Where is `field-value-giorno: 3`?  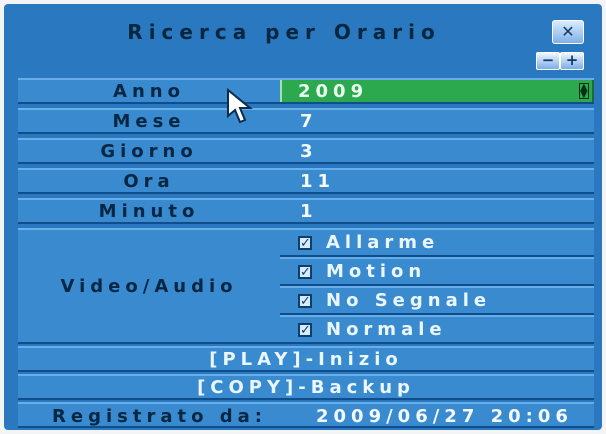
field-value-giorno: 3 is located at coordinates (437, 151).